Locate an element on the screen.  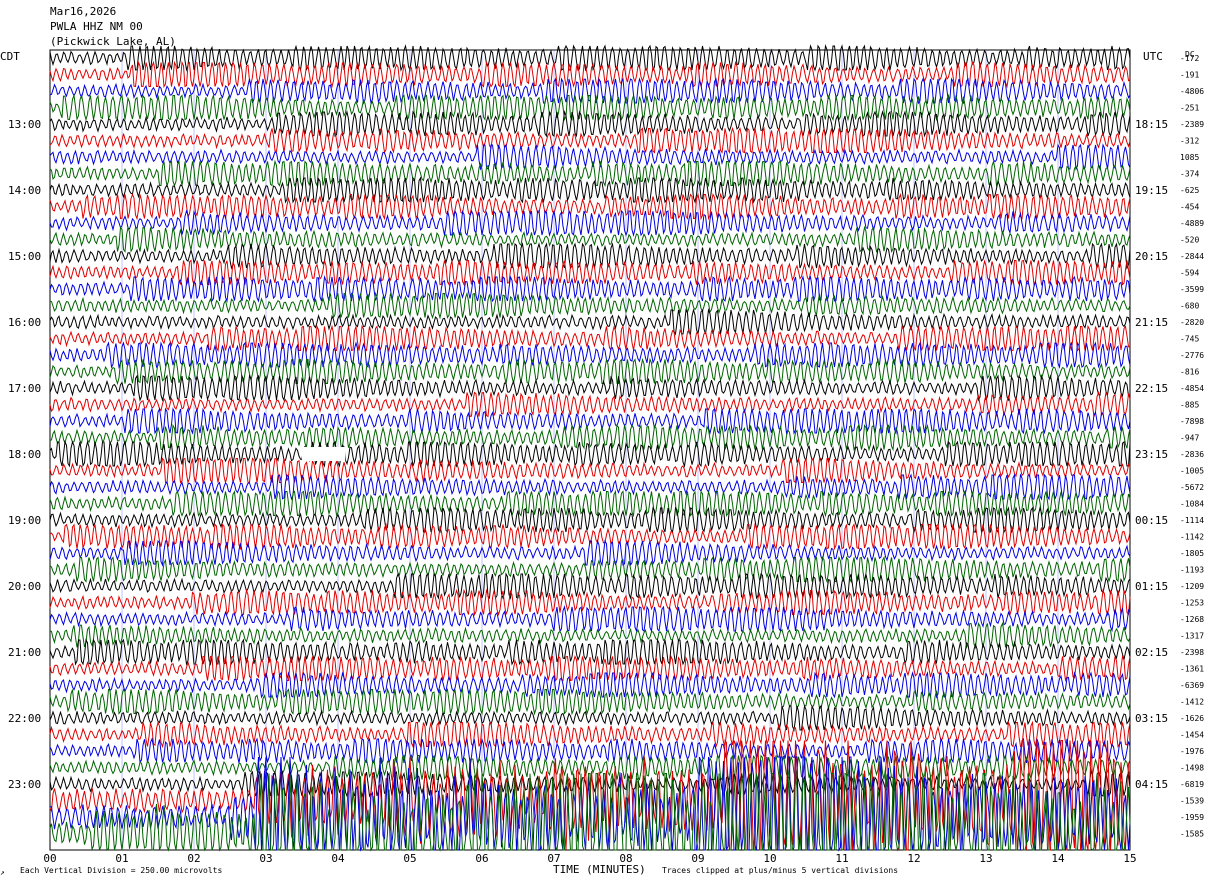
dc-offset-label: -1626 is located at coordinates (1192, 718).